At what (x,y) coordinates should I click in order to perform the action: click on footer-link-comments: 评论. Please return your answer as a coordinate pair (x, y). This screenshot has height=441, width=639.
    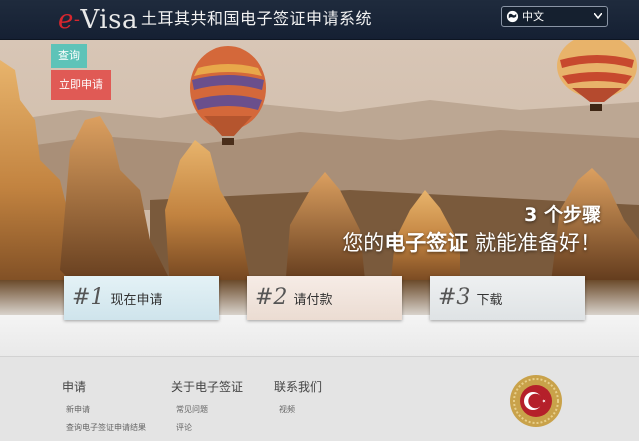
    Looking at the image, I should click on (209, 428).